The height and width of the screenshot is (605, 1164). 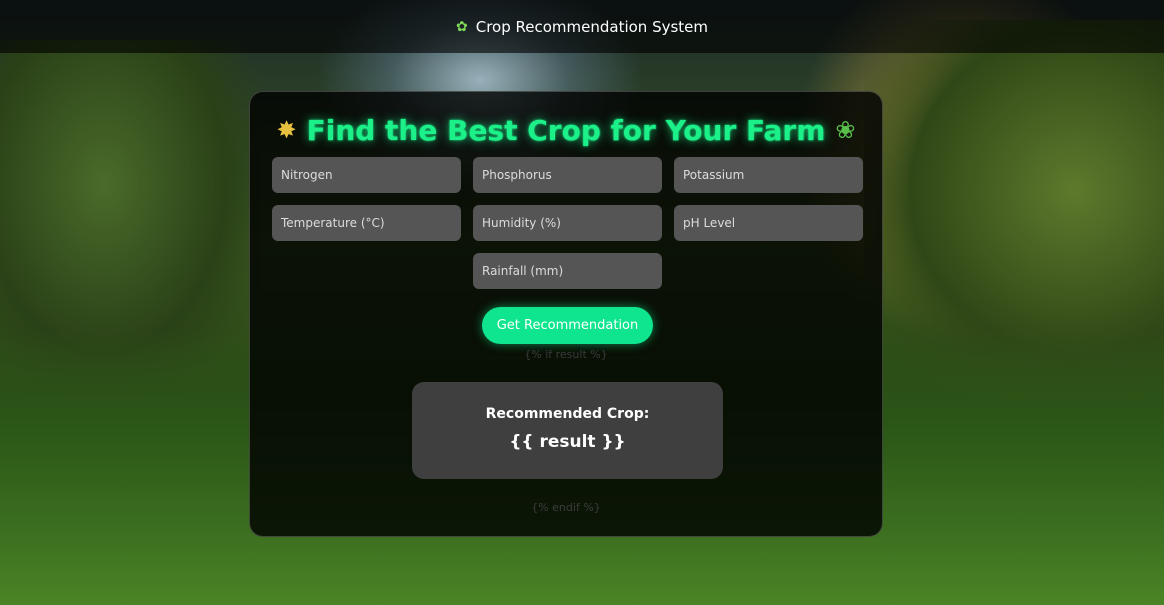 I want to click on phosphorus-input: Phosphorus, so click(x=567, y=175).